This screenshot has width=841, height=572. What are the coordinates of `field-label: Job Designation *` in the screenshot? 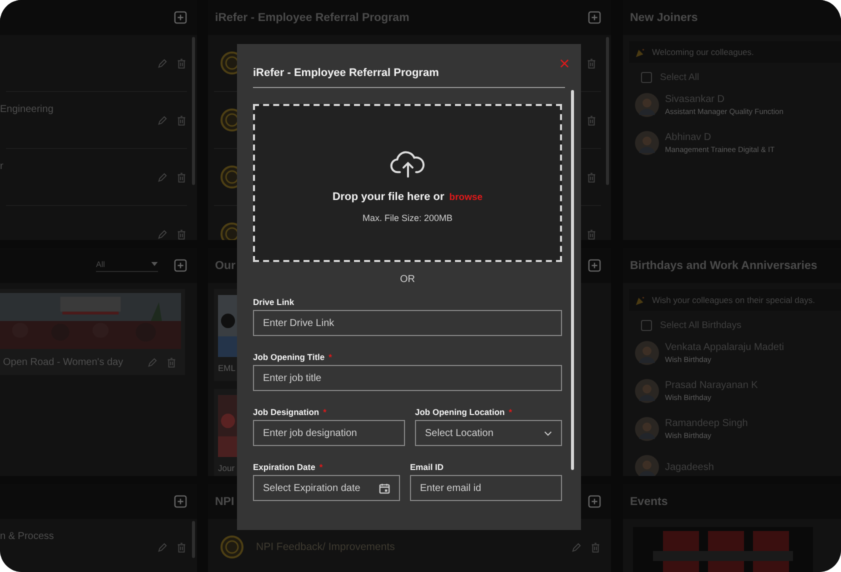 It's located at (290, 412).